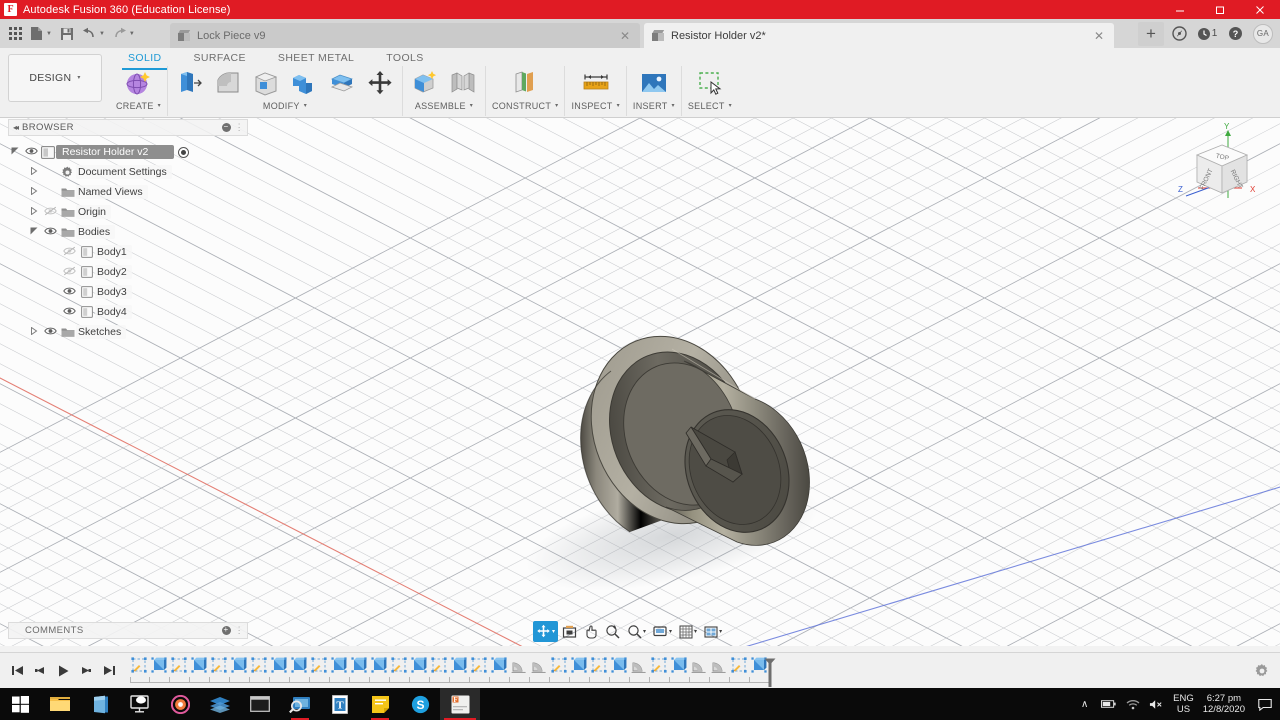 Image resolution: width=1280 pixels, height=720 pixels. I want to click on ribbon-panel-inspect-label: INSPECT ▾, so click(595, 106).